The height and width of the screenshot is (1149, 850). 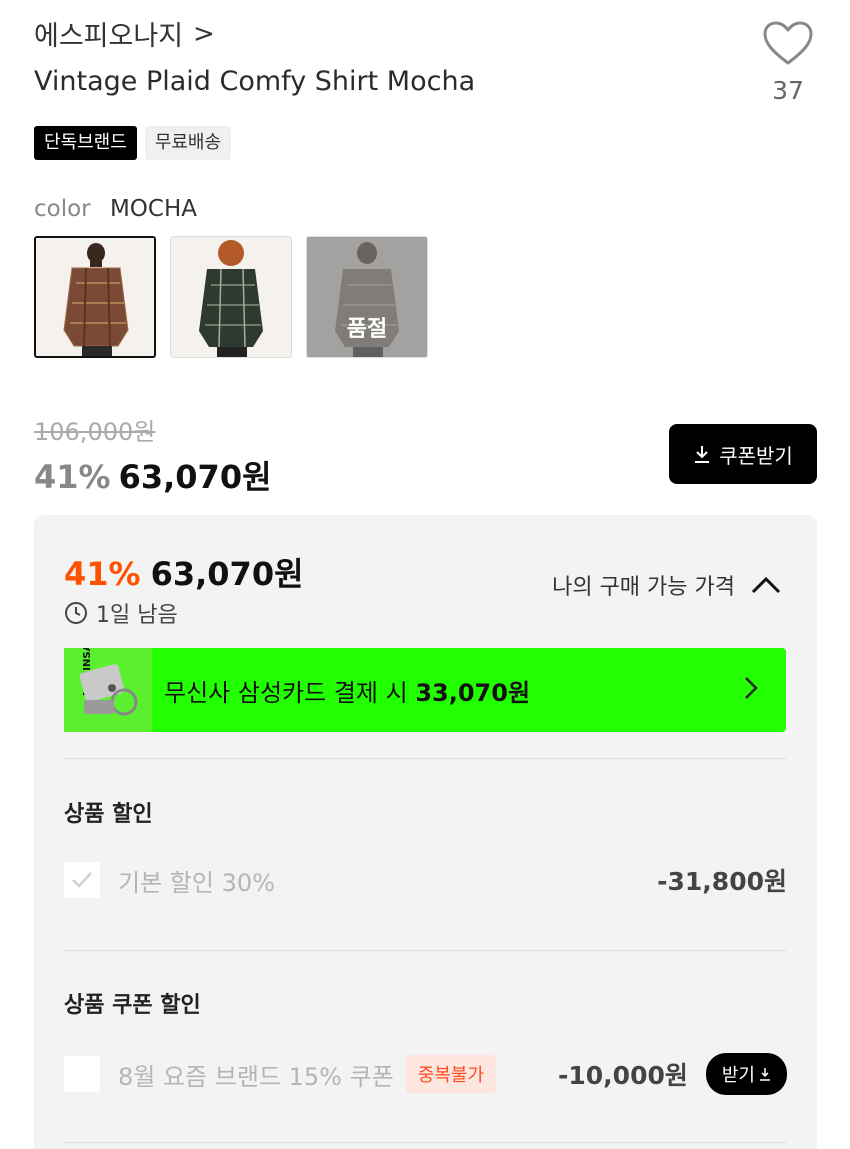 I want to click on basic-discount-label: 기본 할인 30%, so click(x=196, y=882).